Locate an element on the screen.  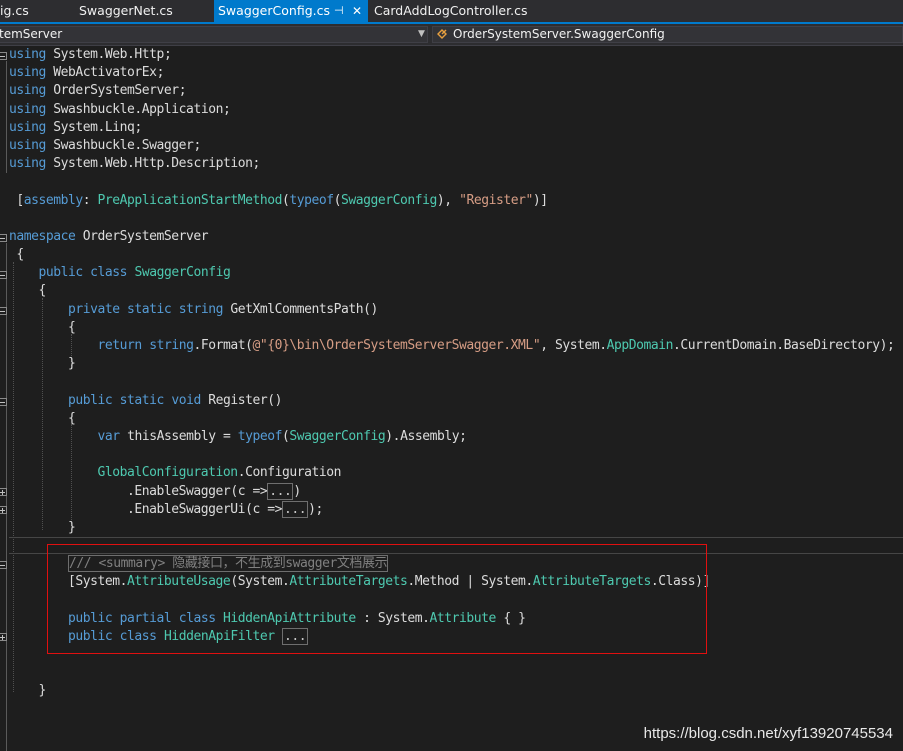
tab-label: ig.cs is located at coordinates (14, 10).